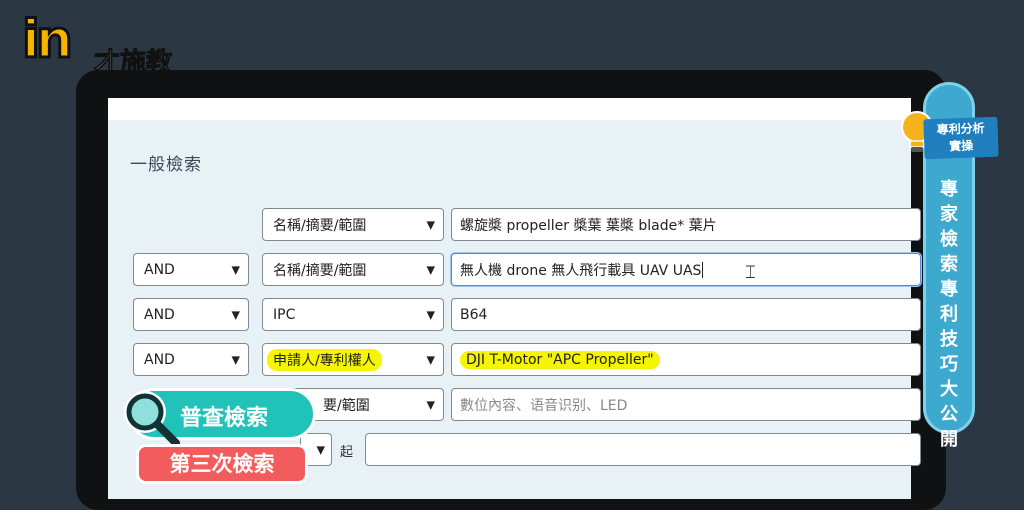 Image resolution: width=1024 pixels, height=510 pixels. What do you see at coordinates (949, 264) in the screenshot?
I see `vertical-banner-char: 索` at bounding box center [949, 264].